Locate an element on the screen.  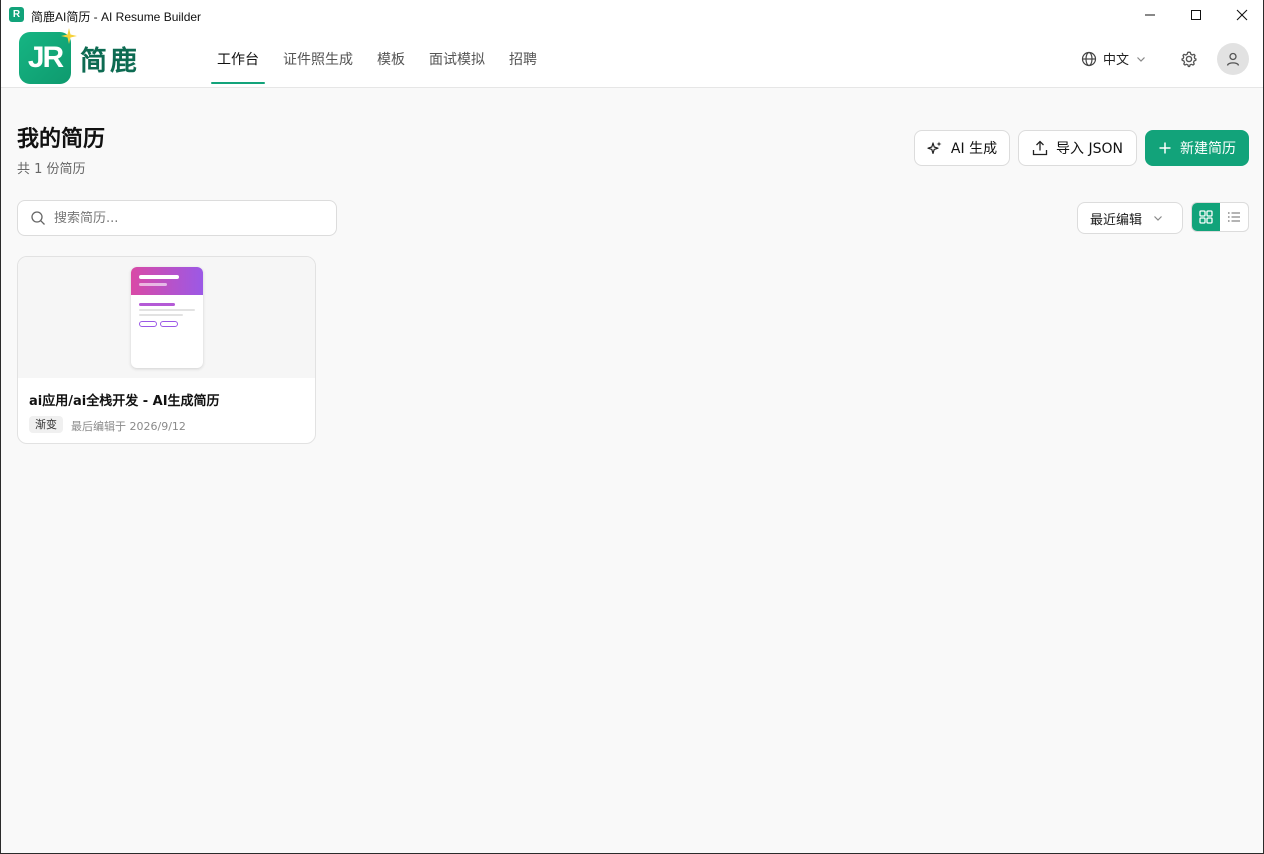
thumbnail-section-line is located at coordinates (157, 304).